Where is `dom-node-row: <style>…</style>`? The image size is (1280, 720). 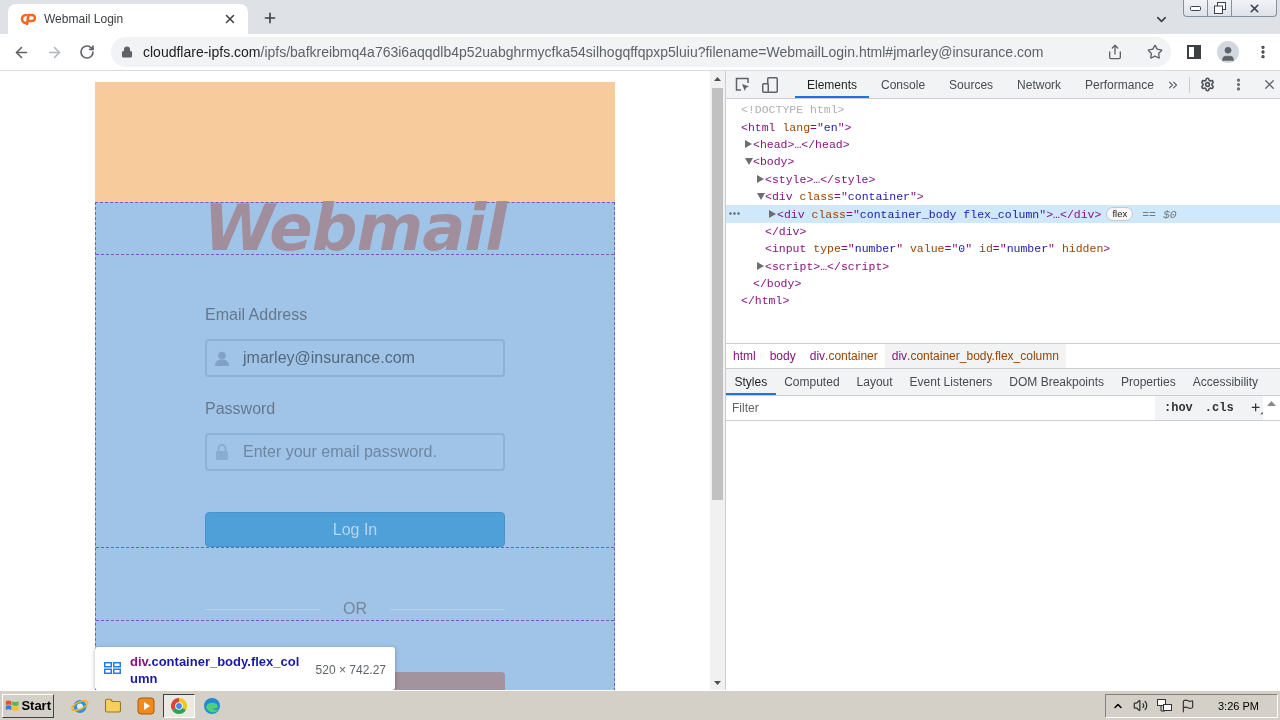 dom-node-row: <style>…</style> is located at coordinates (814, 179).